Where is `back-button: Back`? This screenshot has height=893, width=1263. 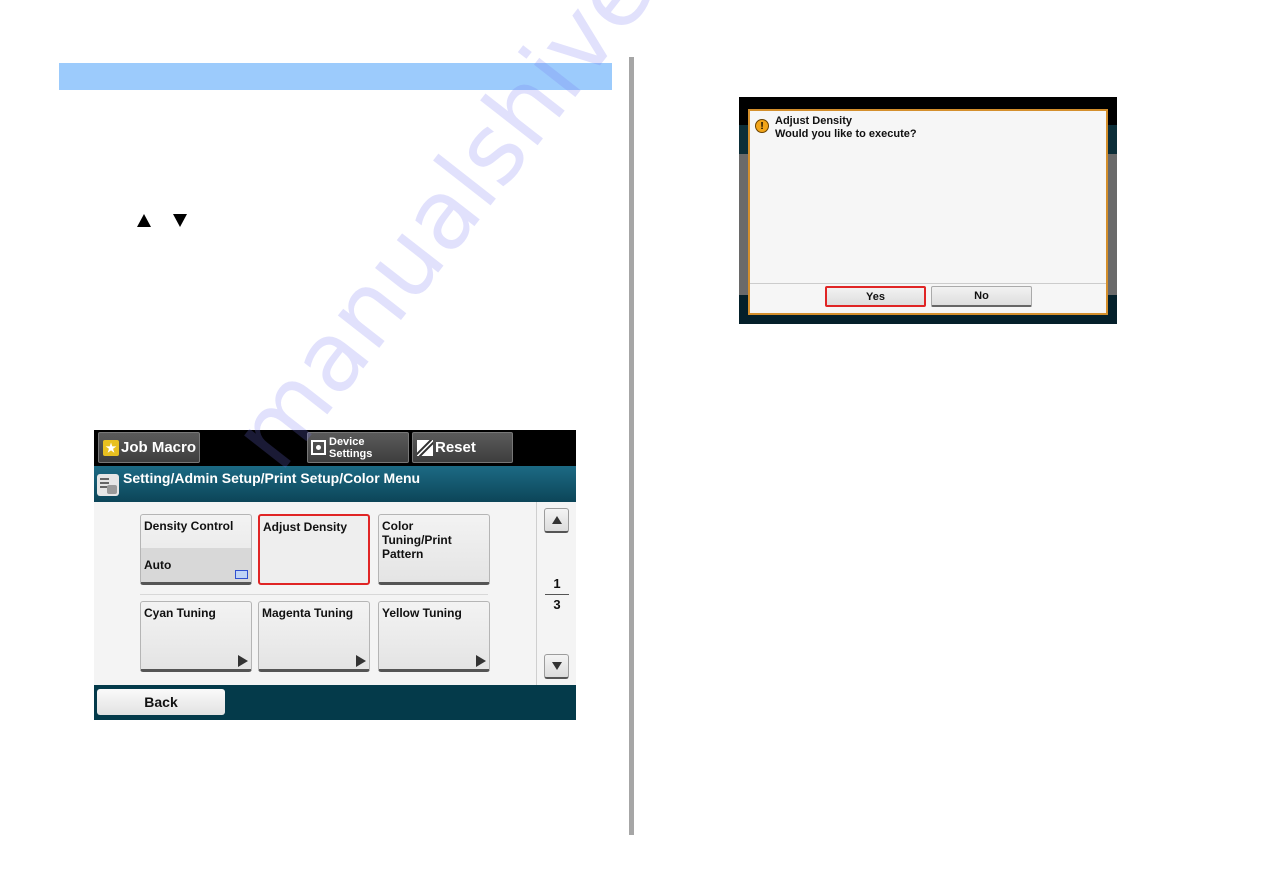 back-button: Back is located at coordinates (161, 702).